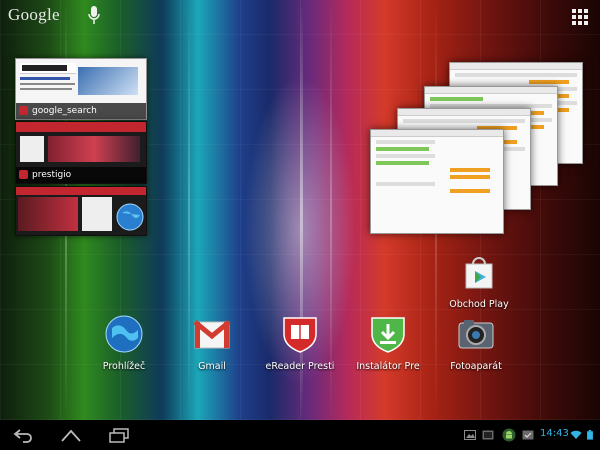  Describe the element at coordinates (130, 217) in the screenshot. I see `globe-icon` at that location.